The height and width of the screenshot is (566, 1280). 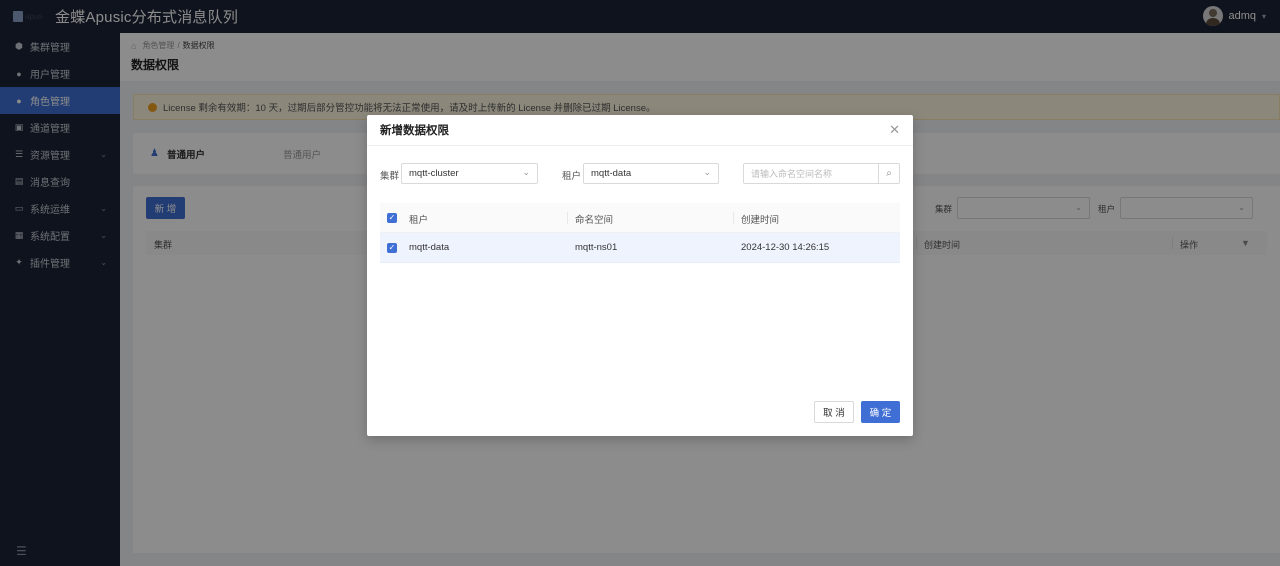 What do you see at coordinates (572, 176) in the screenshot?
I see `tenant-label: 租户` at bounding box center [572, 176].